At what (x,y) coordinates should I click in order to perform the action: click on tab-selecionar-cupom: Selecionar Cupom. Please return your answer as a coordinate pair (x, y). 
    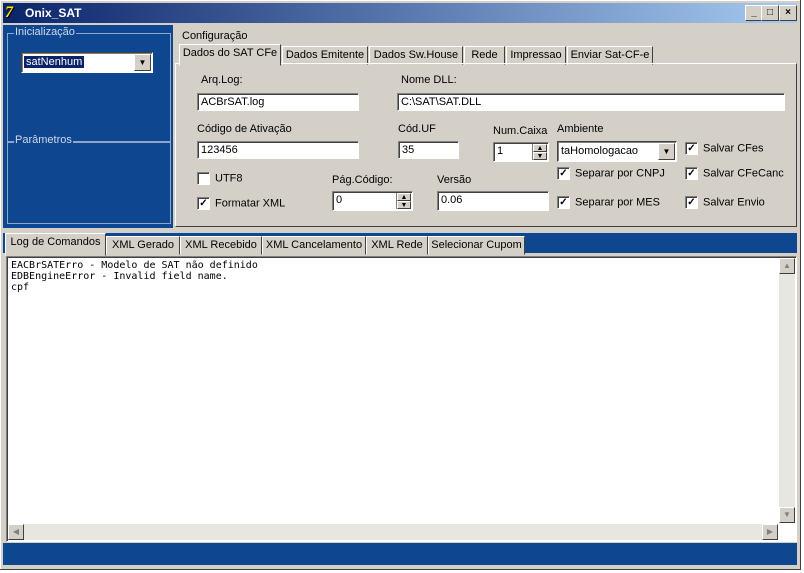
    Looking at the image, I should click on (476, 245).